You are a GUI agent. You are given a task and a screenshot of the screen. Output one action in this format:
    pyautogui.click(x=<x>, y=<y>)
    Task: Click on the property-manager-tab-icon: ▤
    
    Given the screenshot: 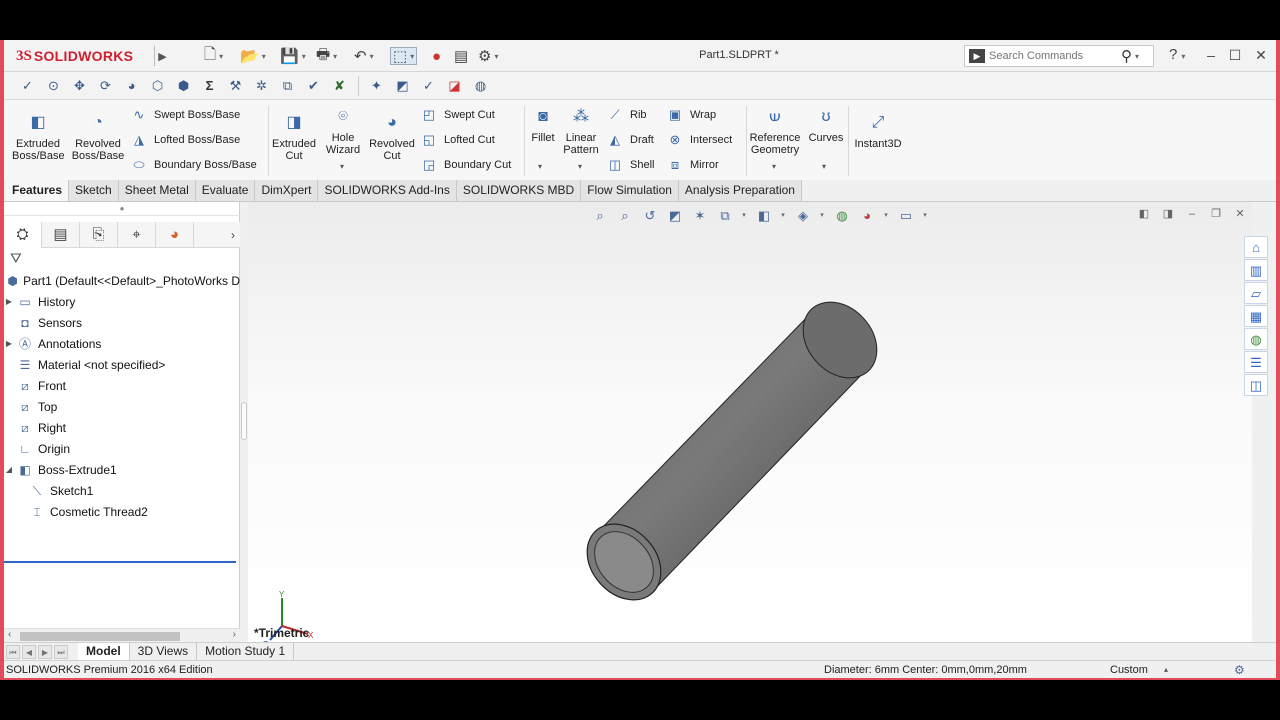 What is the action you would take?
    pyautogui.click(x=61, y=235)
    